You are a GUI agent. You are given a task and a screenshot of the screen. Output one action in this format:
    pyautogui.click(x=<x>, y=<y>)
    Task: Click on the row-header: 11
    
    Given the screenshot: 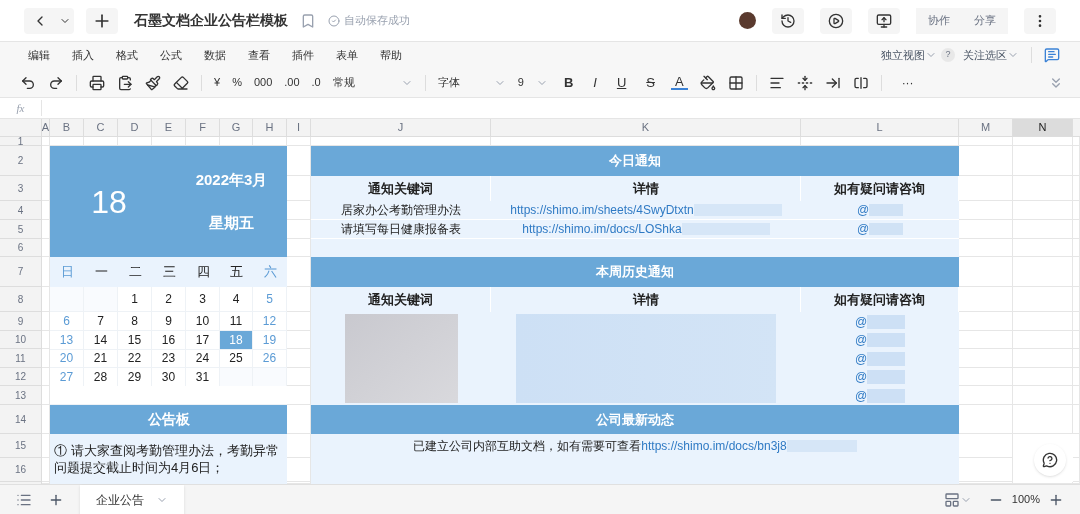 What is the action you would take?
    pyautogui.click(x=21, y=358)
    